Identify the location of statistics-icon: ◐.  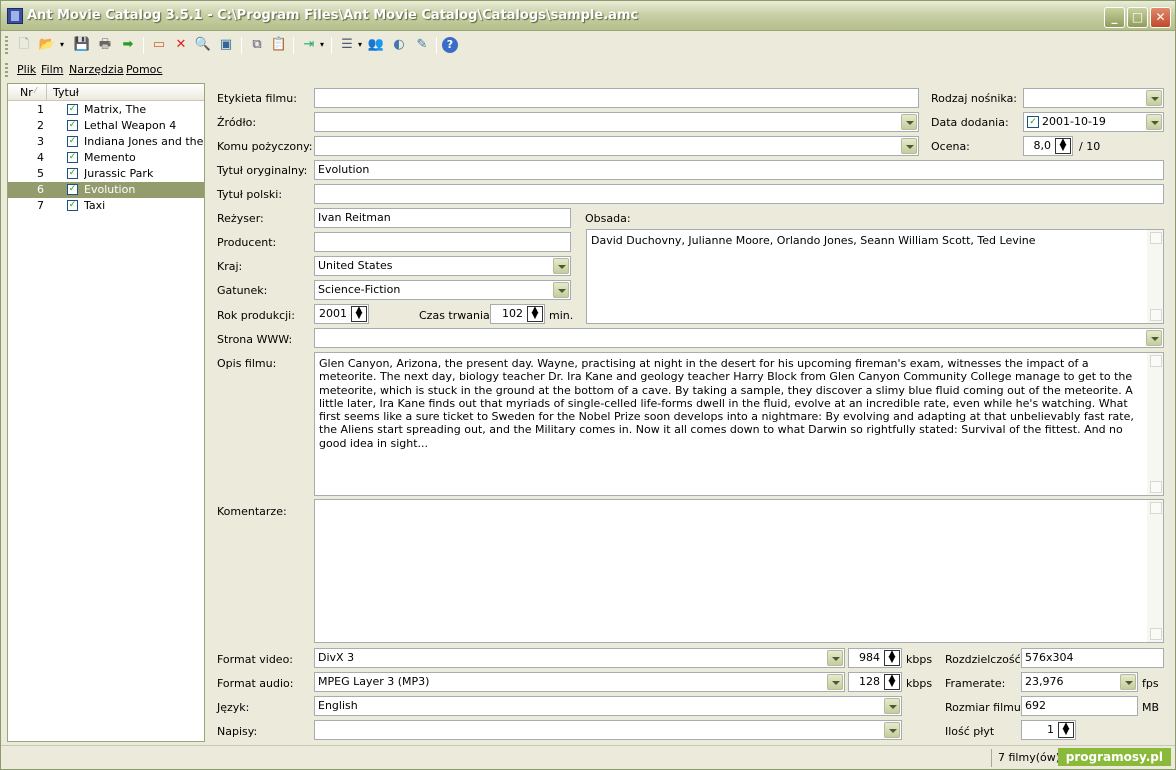
(399, 45).